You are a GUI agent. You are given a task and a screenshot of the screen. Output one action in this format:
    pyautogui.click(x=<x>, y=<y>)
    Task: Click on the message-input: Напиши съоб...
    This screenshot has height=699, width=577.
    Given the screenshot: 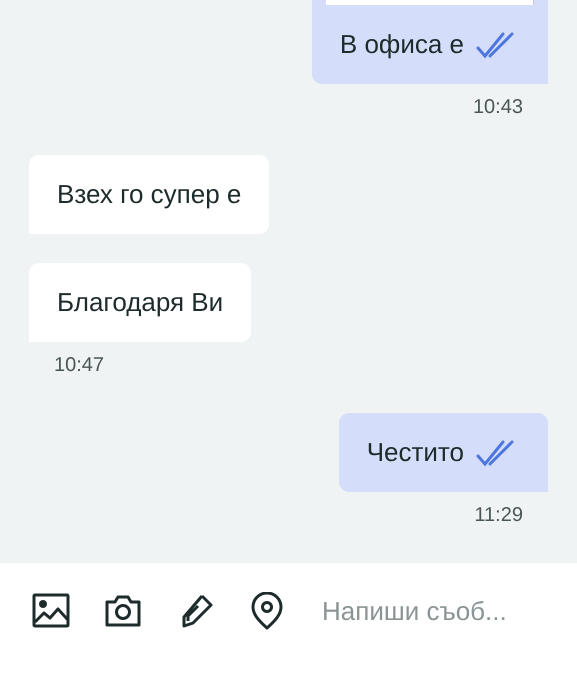 What is the action you would take?
    pyautogui.click(x=432, y=611)
    